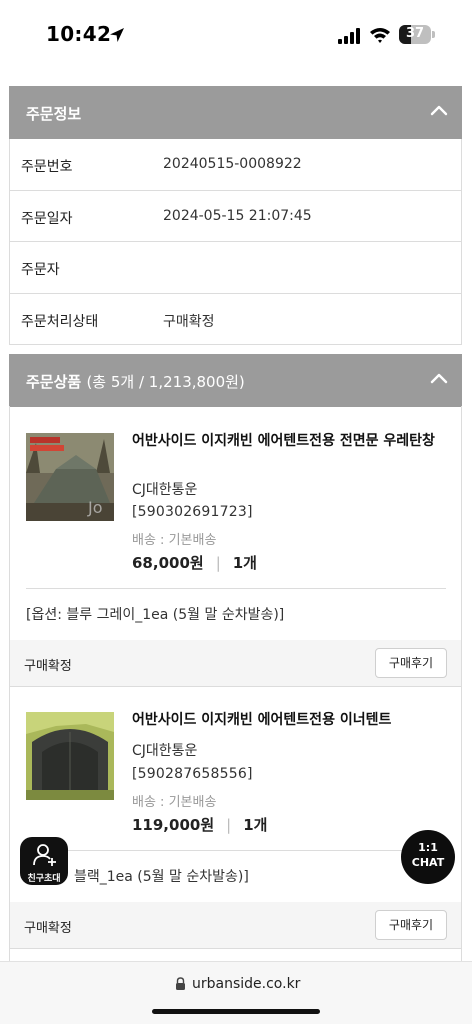 This screenshot has height=1024, width=472. I want to click on chat-label-top: 1:1, so click(428, 847).